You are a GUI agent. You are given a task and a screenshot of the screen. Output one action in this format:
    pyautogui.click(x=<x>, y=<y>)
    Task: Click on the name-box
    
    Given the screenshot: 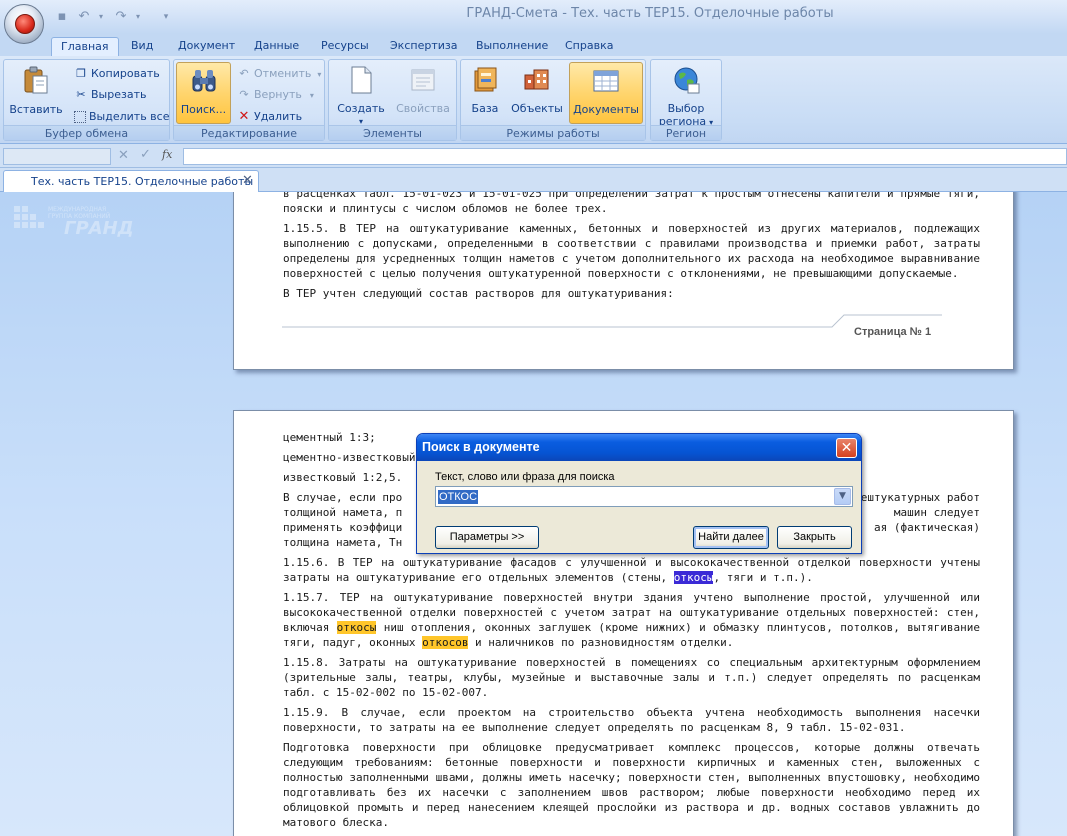 What is the action you would take?
    pyautogui.click(x=57, y=156)
    